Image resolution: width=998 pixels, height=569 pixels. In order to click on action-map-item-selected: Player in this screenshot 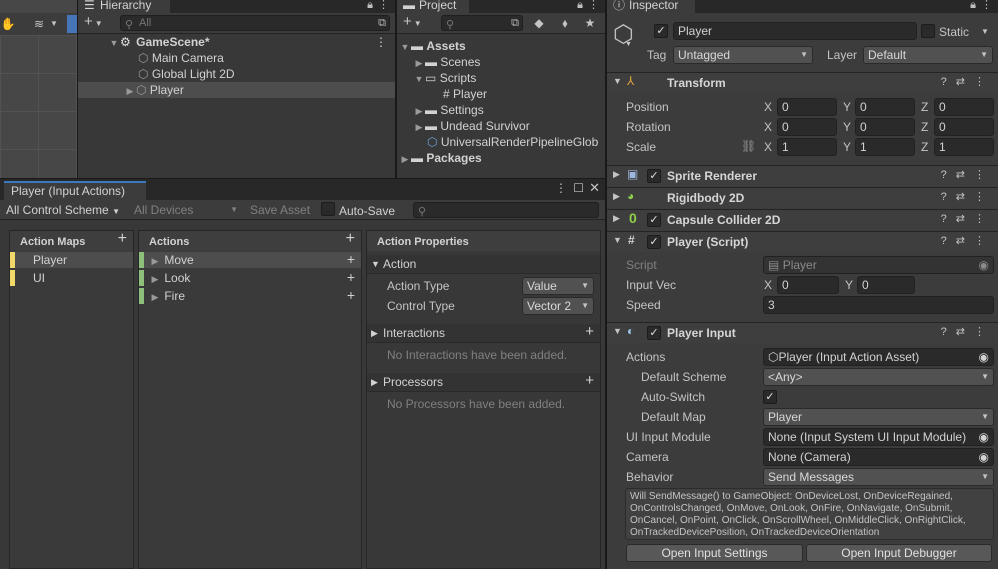, I will do `click(71, 260)`.